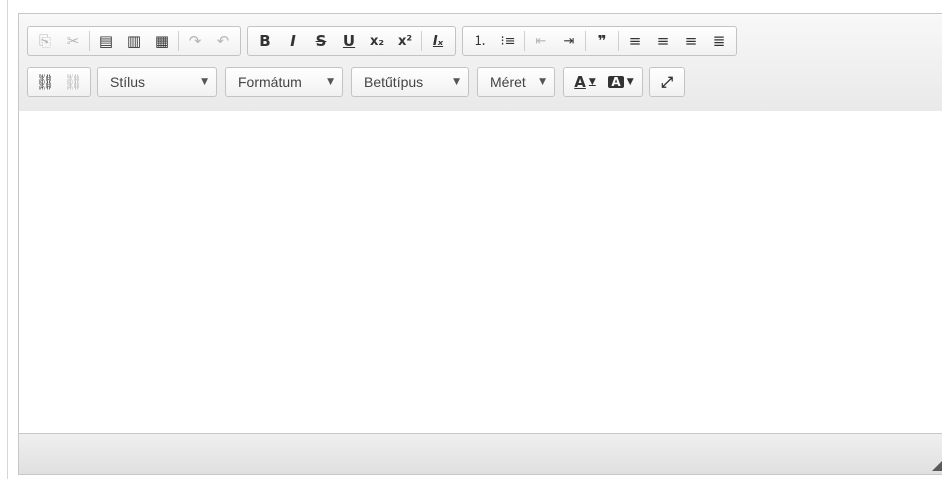 Image resolution: width=942 pixels, height=479 pixels. What do you see at coordinates (73, 82) in the screenshot?
I see `unlink-icon: ⛓` at bounding box center [73, 82].